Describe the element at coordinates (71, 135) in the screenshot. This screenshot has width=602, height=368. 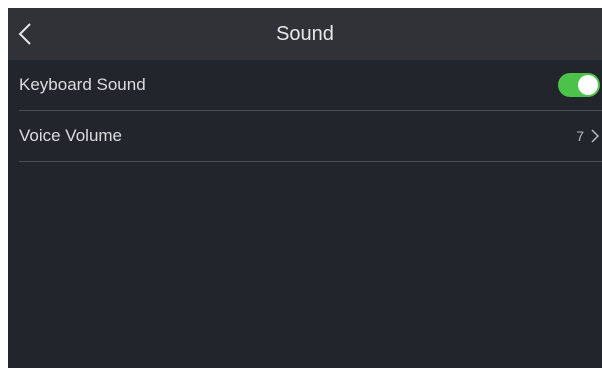
I see `voice-volume-label: Voice Volume` at that location.